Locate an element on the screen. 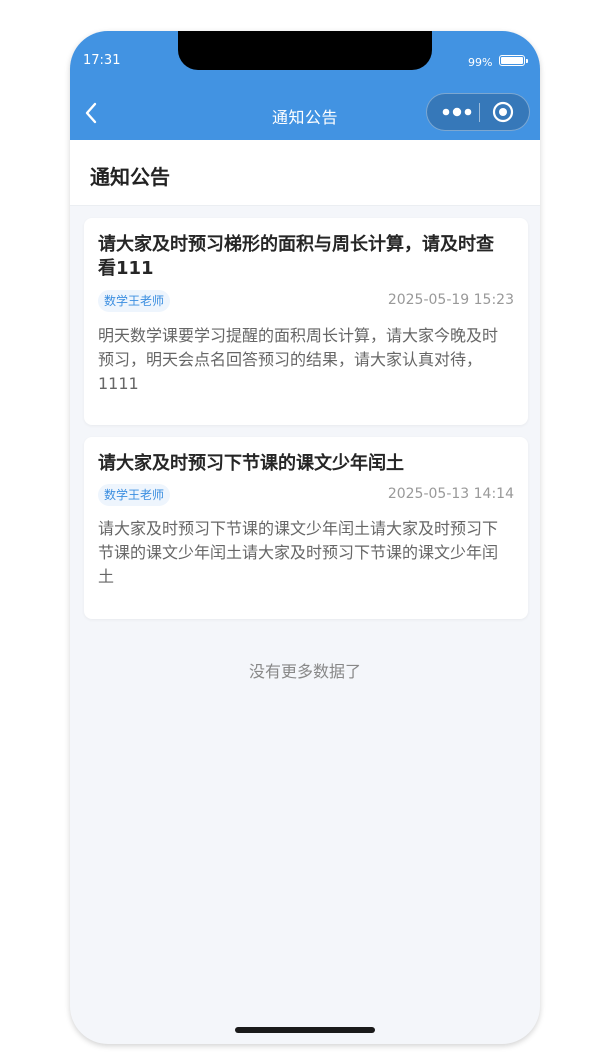 This screenshot has height=1056, width=599. capsule-divider is located at coordinates (479, 112).